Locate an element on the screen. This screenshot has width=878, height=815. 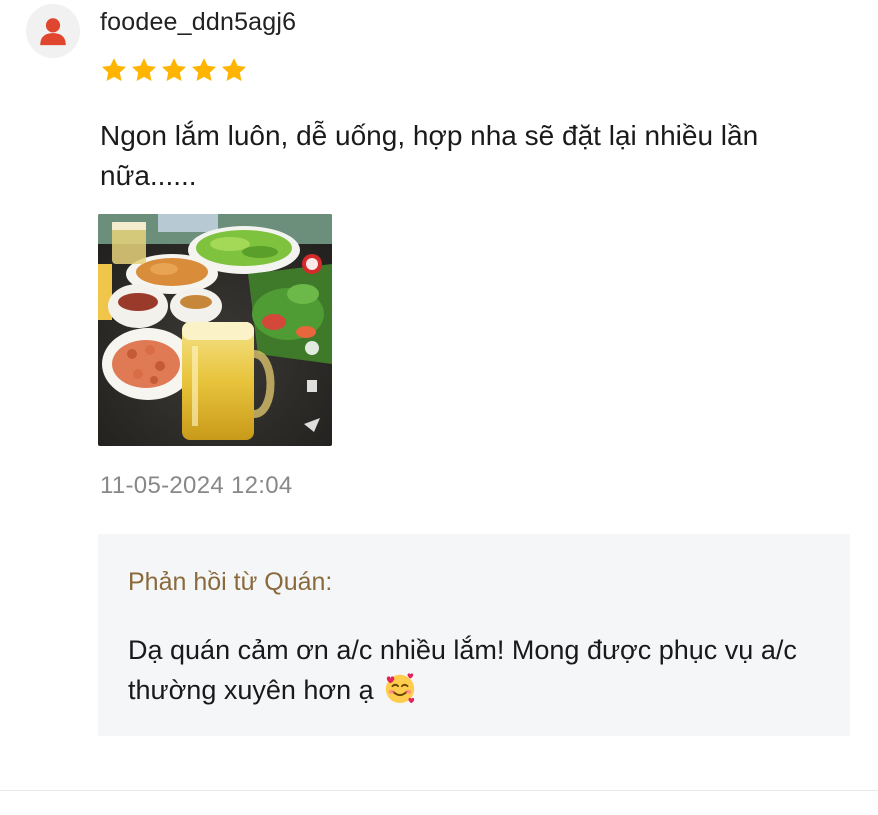
star-rating is located at coordinates (174, 72).